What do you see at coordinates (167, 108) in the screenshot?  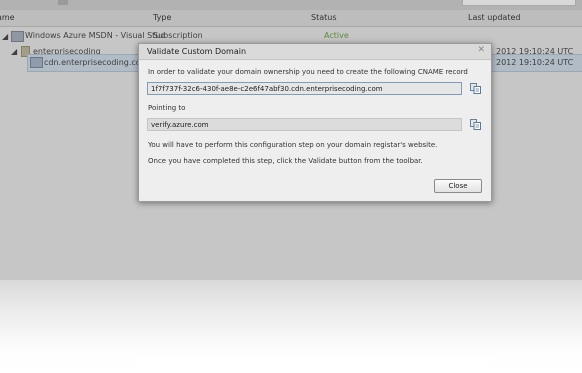 I see `pointing-to-label: Pointing to` at bounding box center [167, 108].